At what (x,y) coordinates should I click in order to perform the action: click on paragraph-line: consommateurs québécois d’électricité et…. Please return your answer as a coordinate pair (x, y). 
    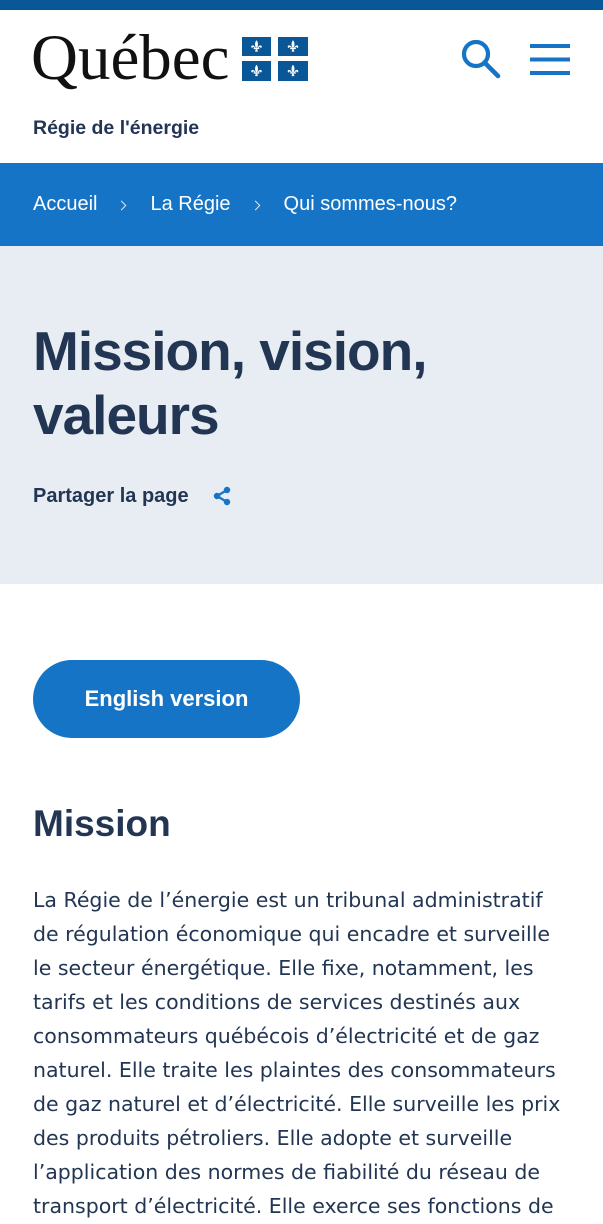
    Looking at the image, I should click on (286, 1036).